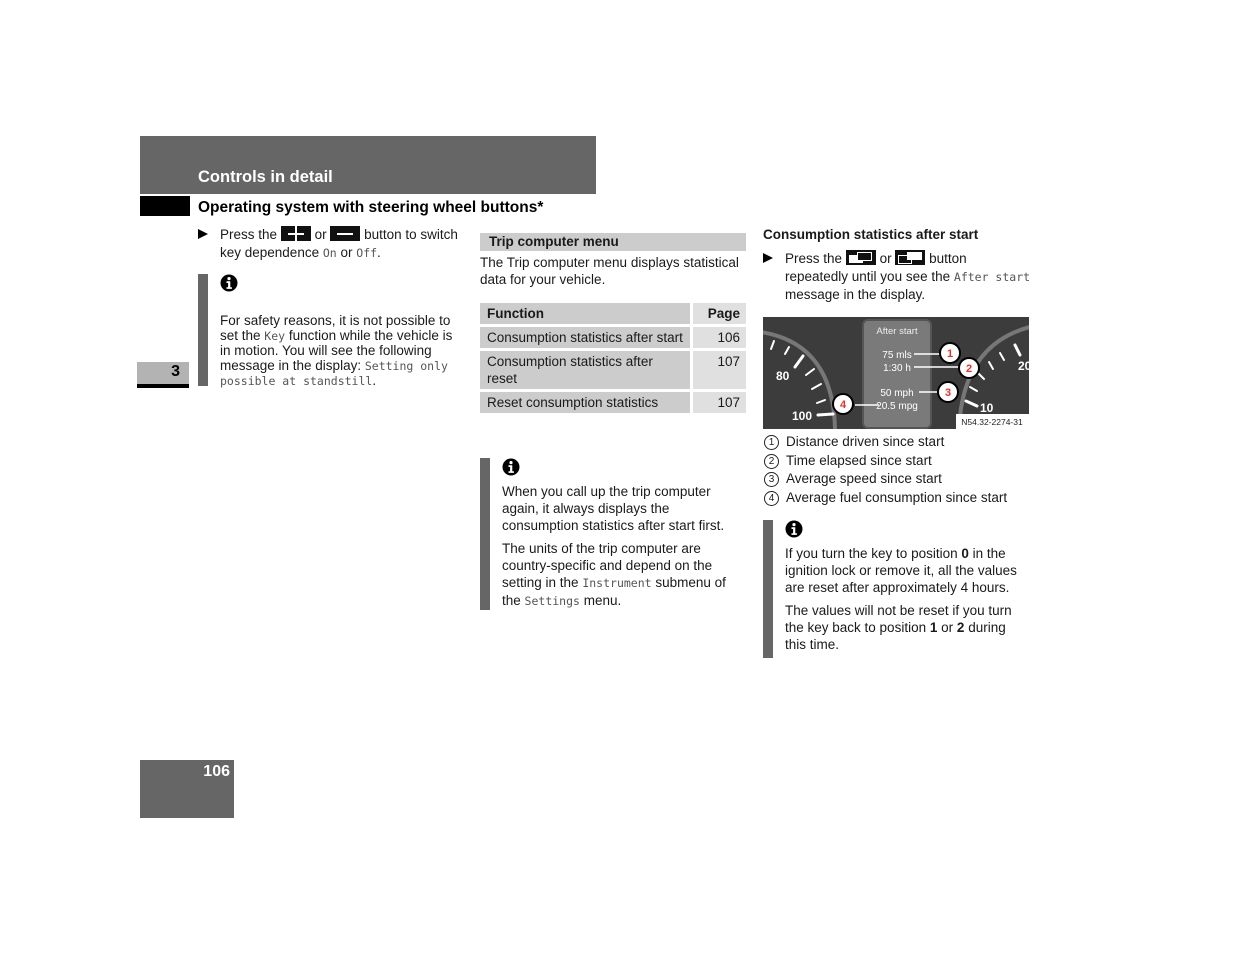 This screenshot has width=1235, height=954. I want to click on callout-number: 1, so click(950, 354).